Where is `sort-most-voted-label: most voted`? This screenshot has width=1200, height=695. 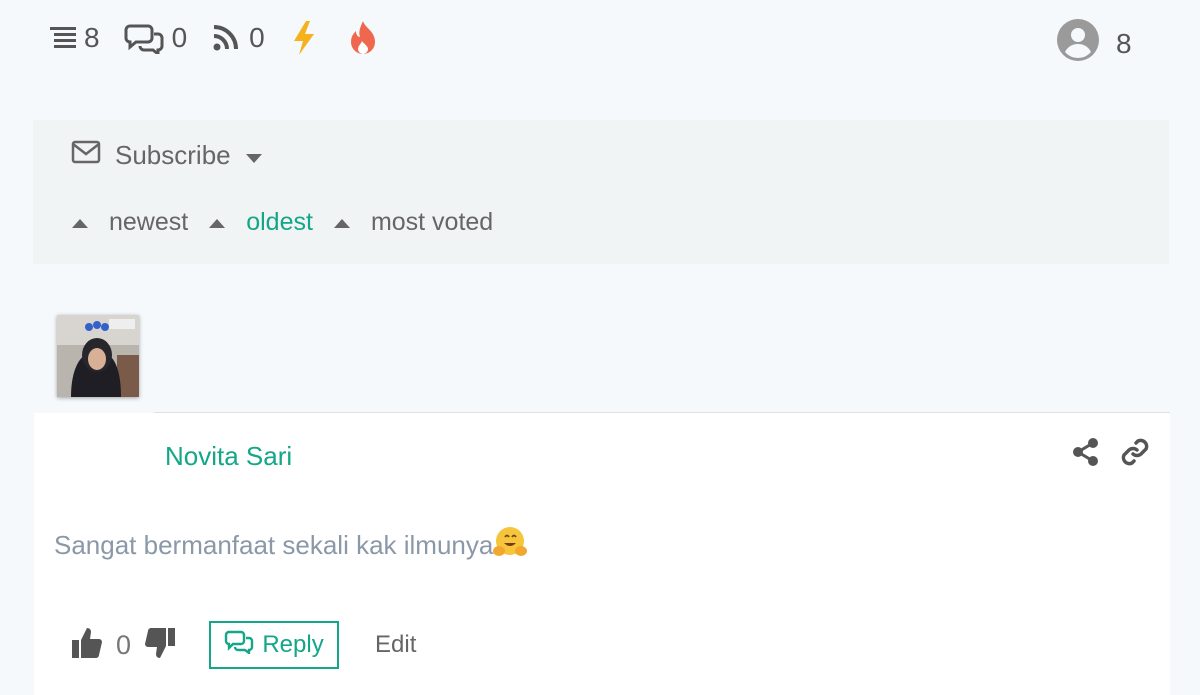 sort-most-voted-label: most voted is located at coordinates (432, 222).